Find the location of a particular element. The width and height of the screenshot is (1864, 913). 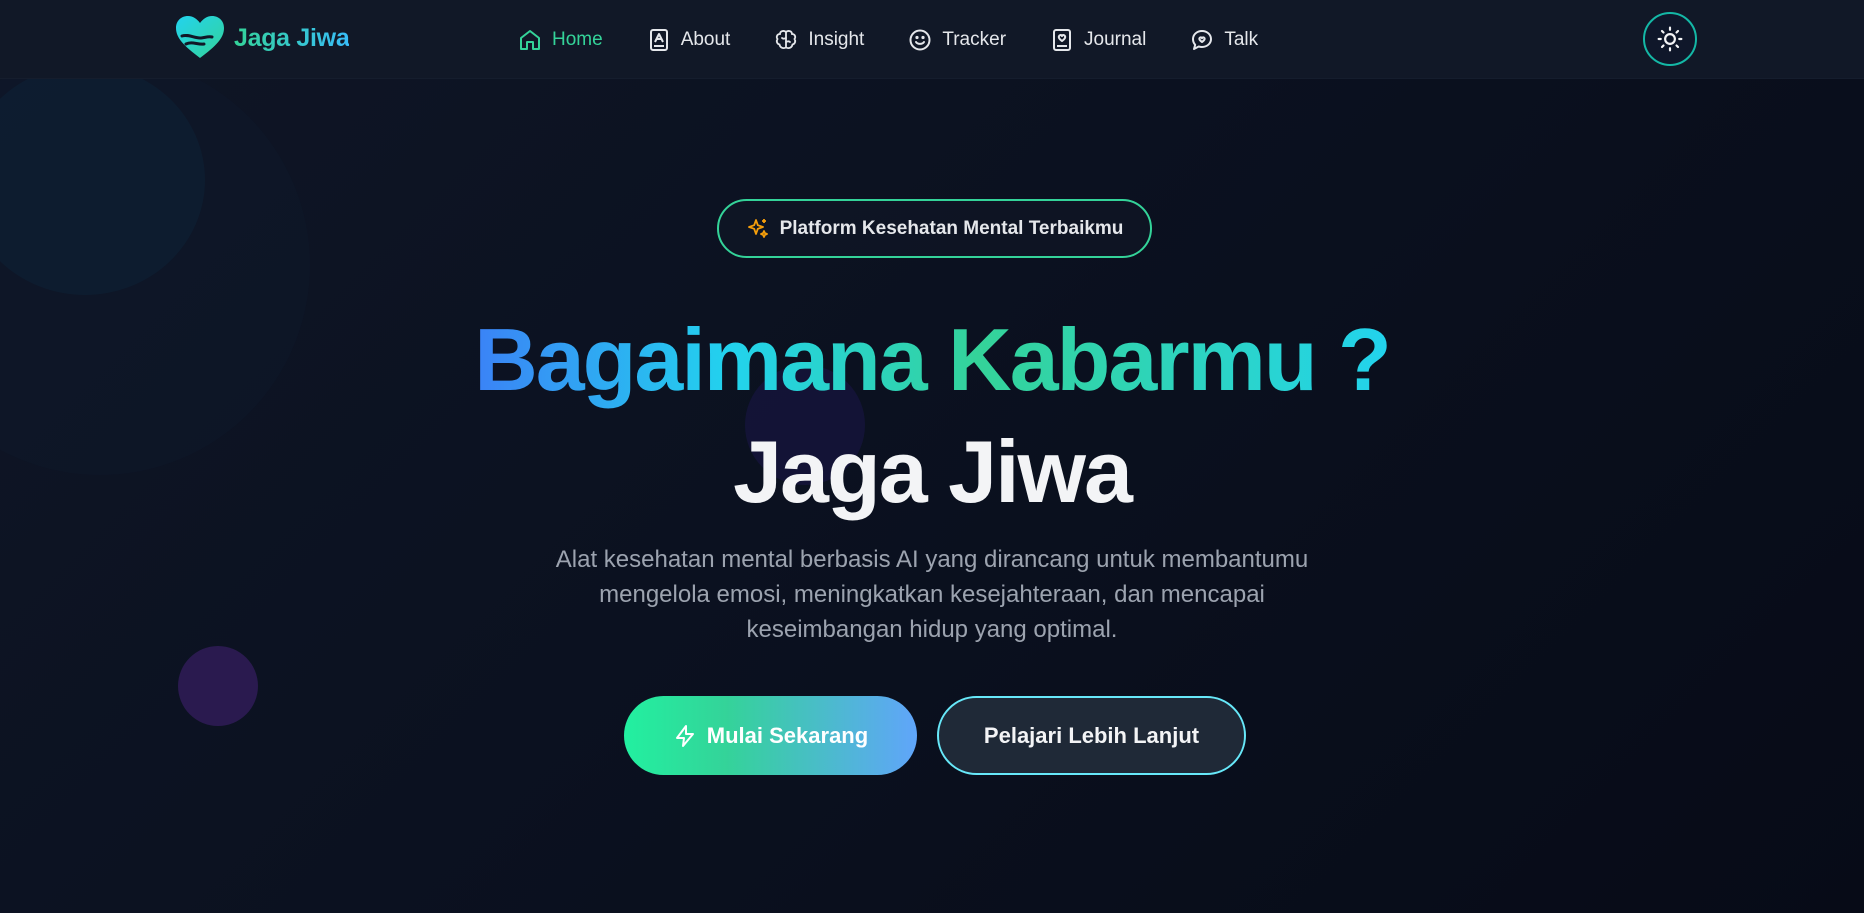

lightning-icon is located at coordinates (684, 735).